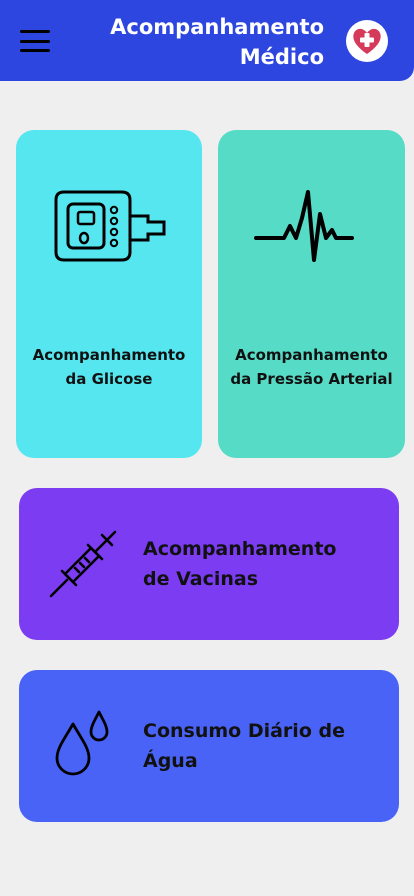 The image size is (414, 896). What do you see at coordinates (367, 41) in the screenshot?
I see `heart-medical-cross-icon` at bounding box center [367, 41].